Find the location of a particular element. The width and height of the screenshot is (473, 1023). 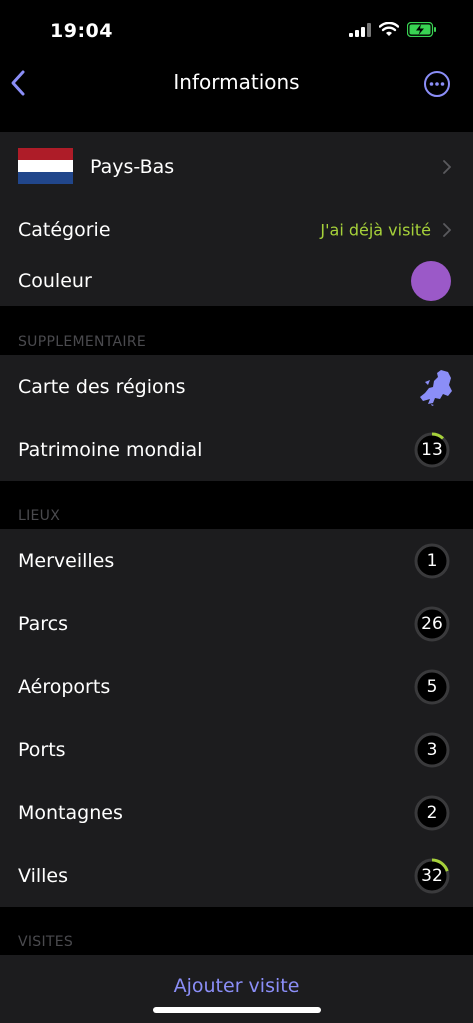

world-heritage-label: Patrimoine mondial is located at coordinates (110, 450).